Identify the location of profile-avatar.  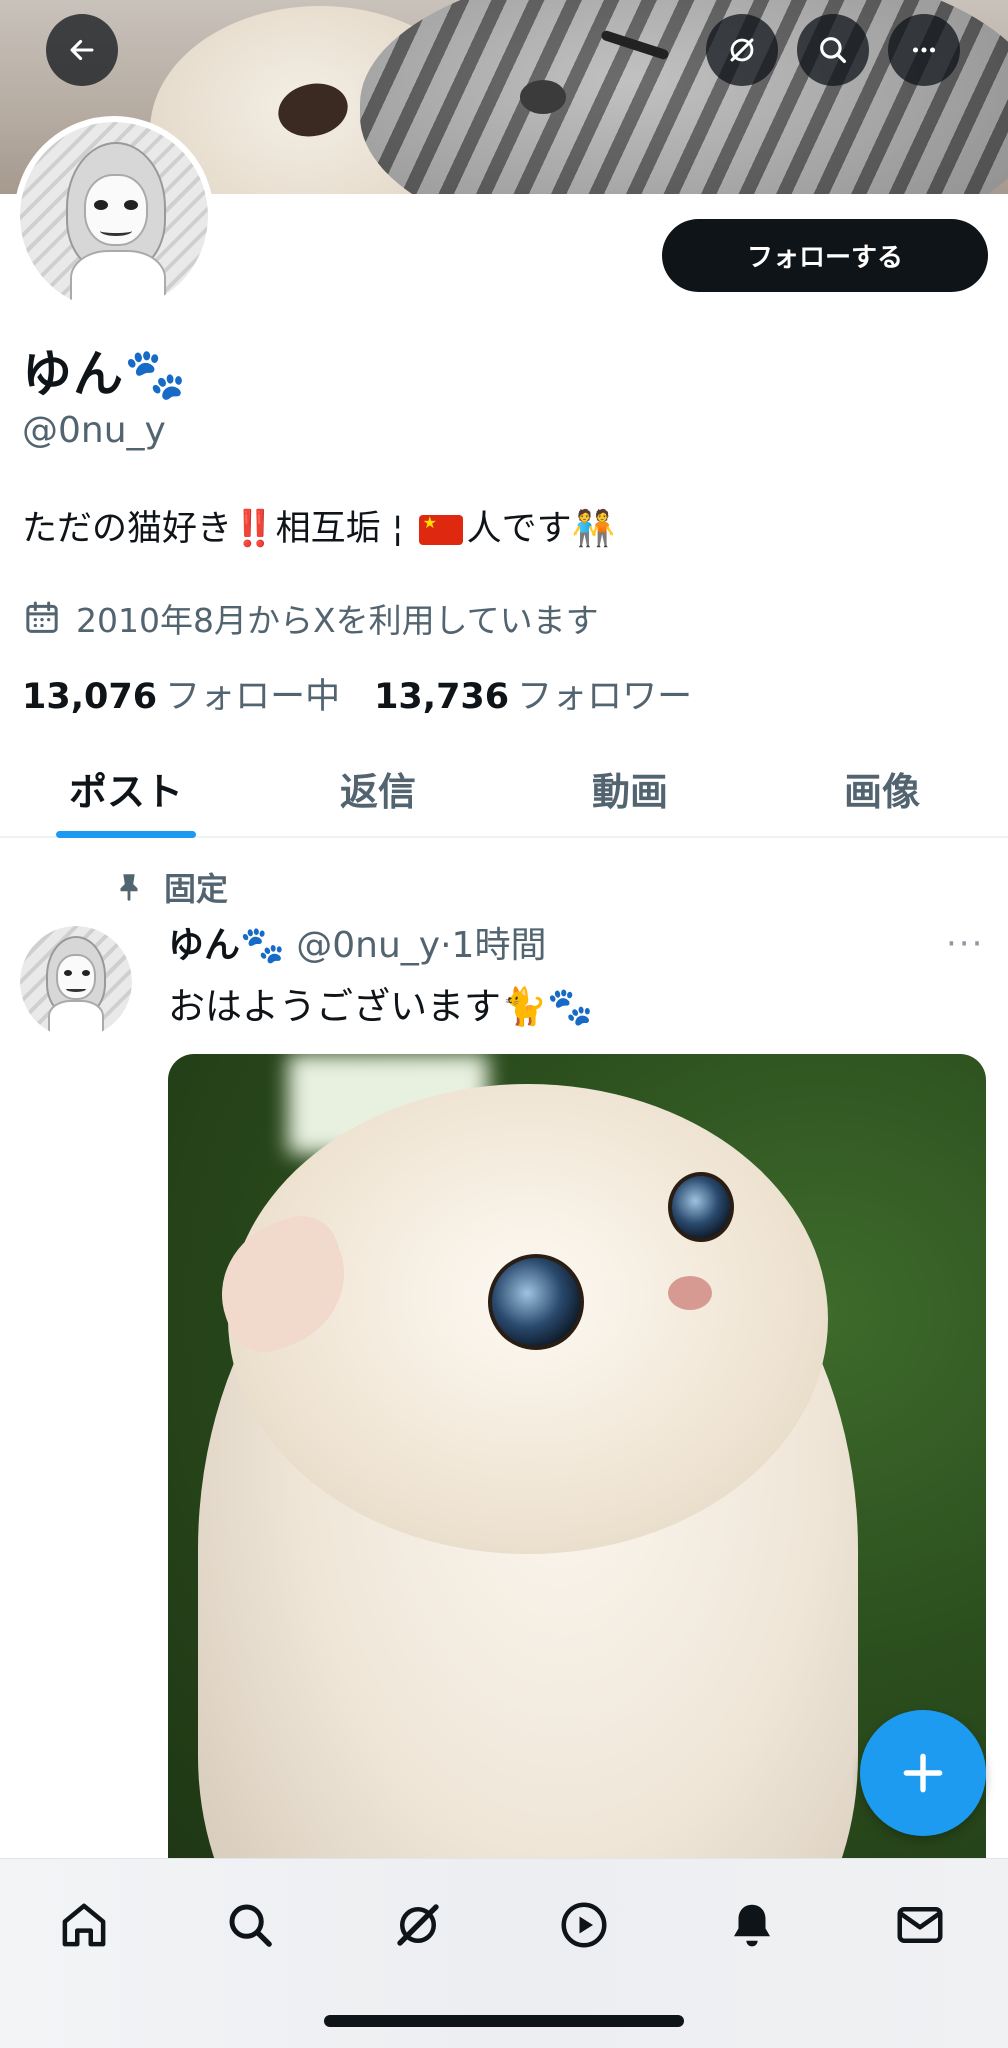
(114, 216).